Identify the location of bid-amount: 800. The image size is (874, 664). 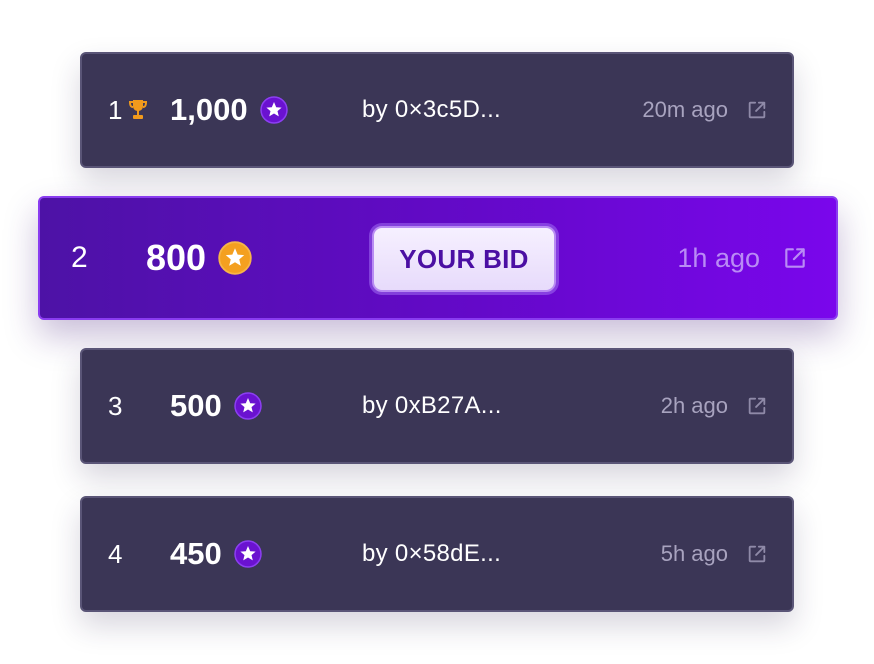
(199, 258).